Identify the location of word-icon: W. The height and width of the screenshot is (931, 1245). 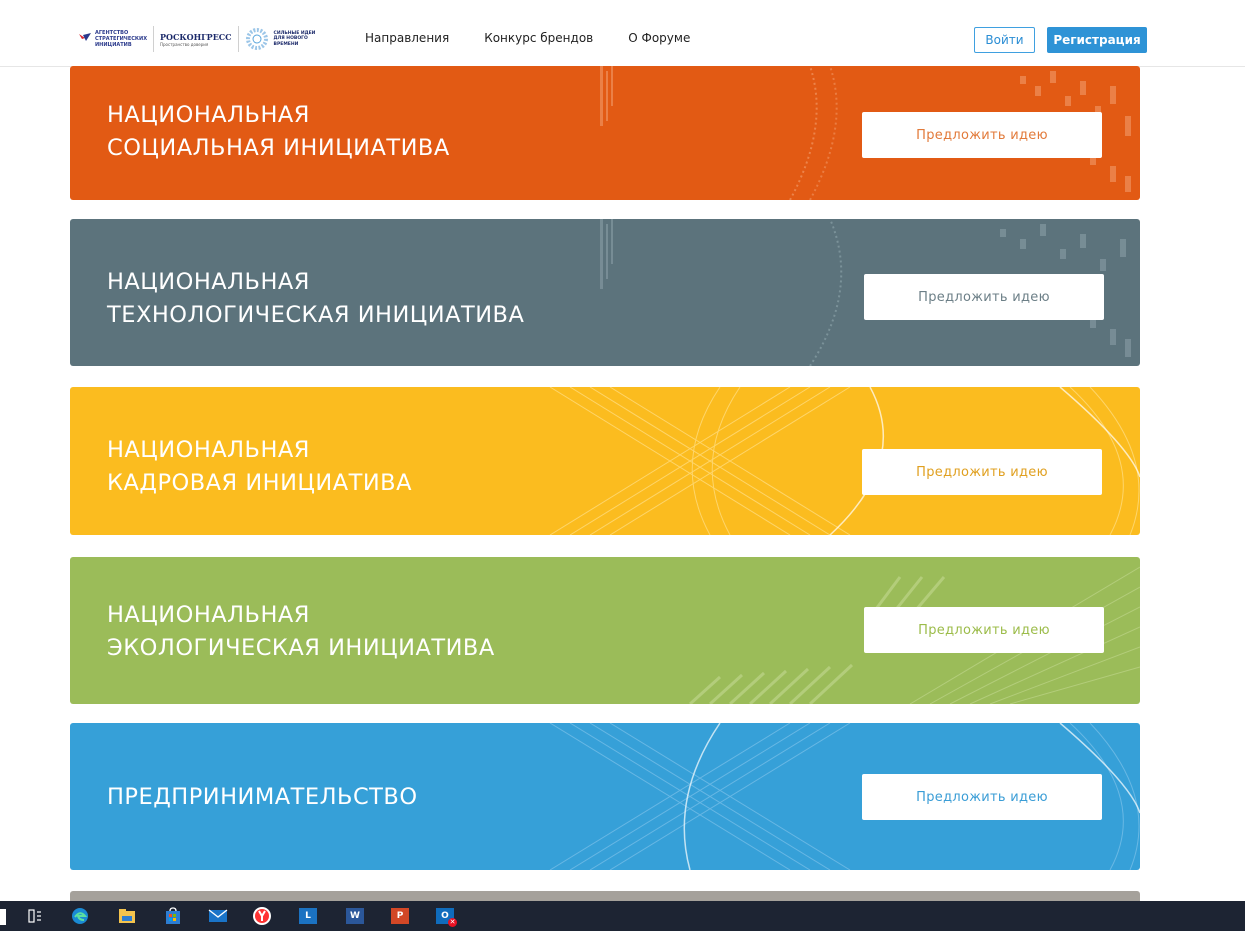
(355, 916).